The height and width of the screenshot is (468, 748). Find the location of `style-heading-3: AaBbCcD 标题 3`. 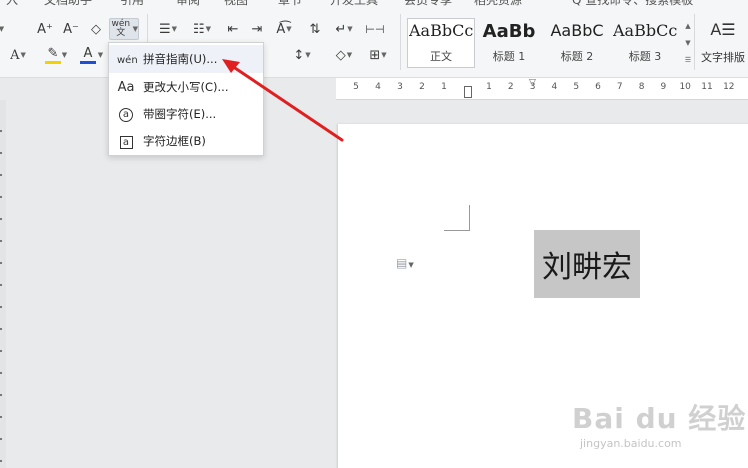

style-heading-3: AaBbCcD 标题 3 is located at coordinates (645, 43).